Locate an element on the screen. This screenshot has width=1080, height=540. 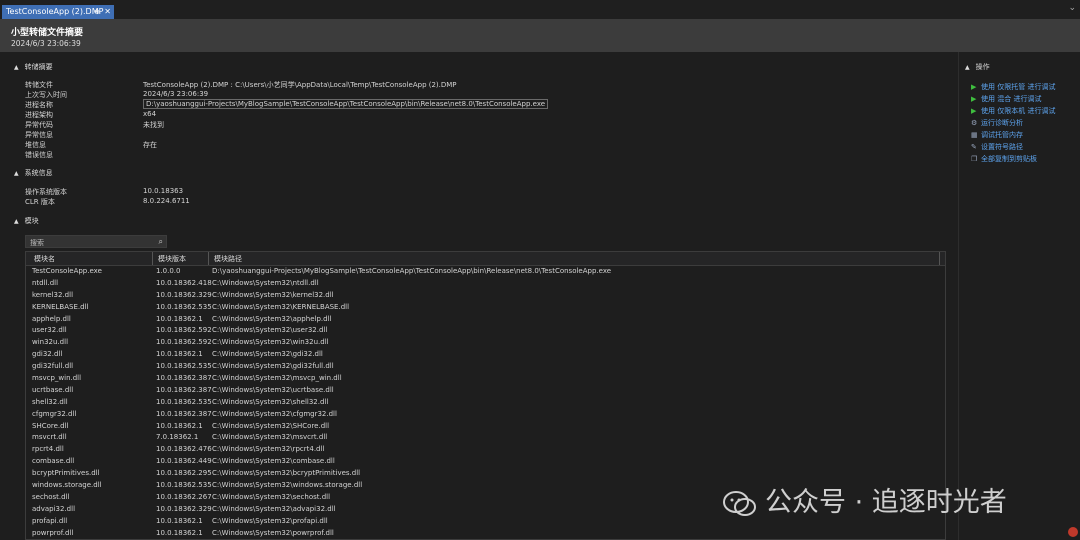
section-dump-summary: ▲ 转储摘要 is located at coordinates (33, 67).